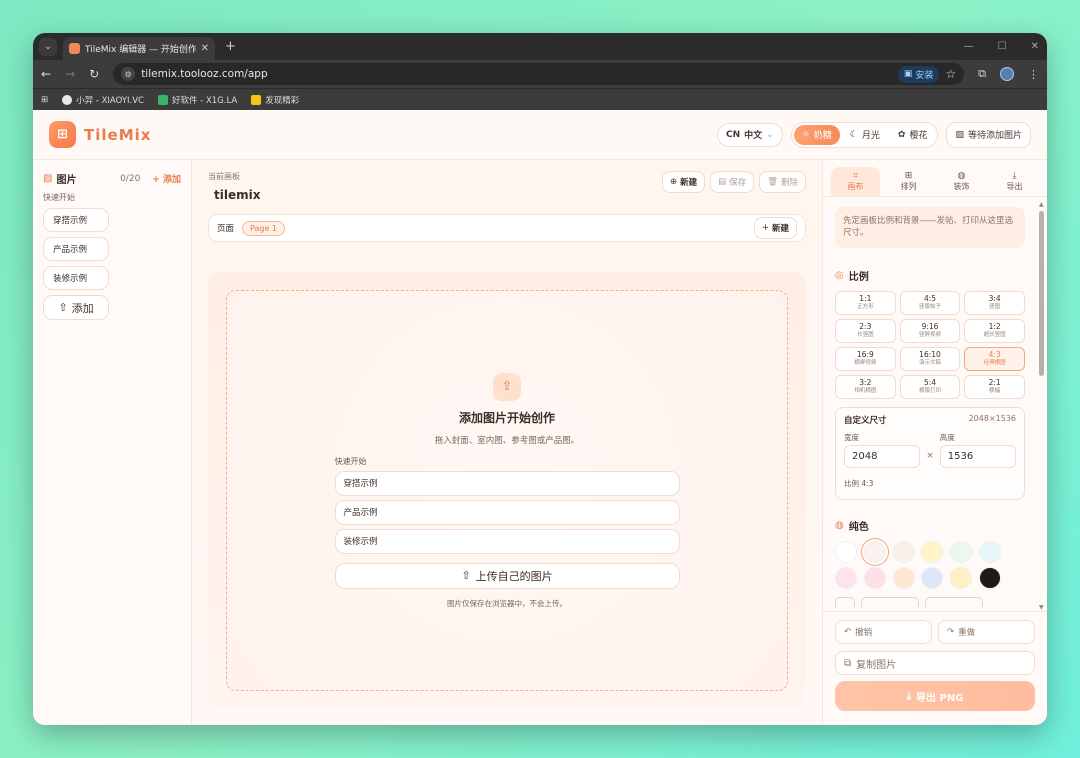  I want to click on undo-button: ↶ 撤销, so click(883, 632).